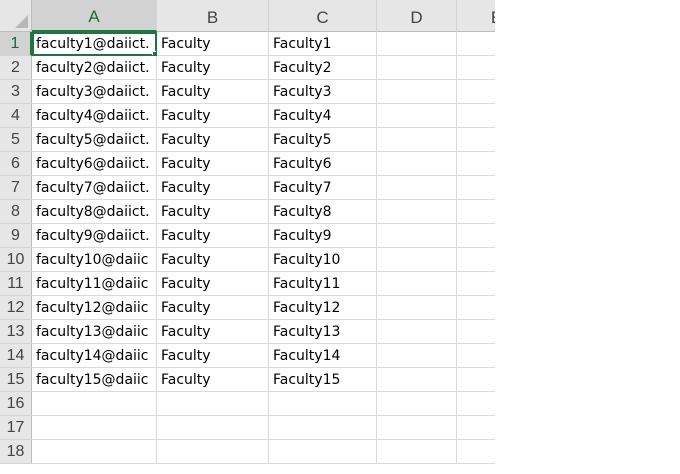 The image size is (680, 474). I want to click on cell-b16, so click(213, 404).